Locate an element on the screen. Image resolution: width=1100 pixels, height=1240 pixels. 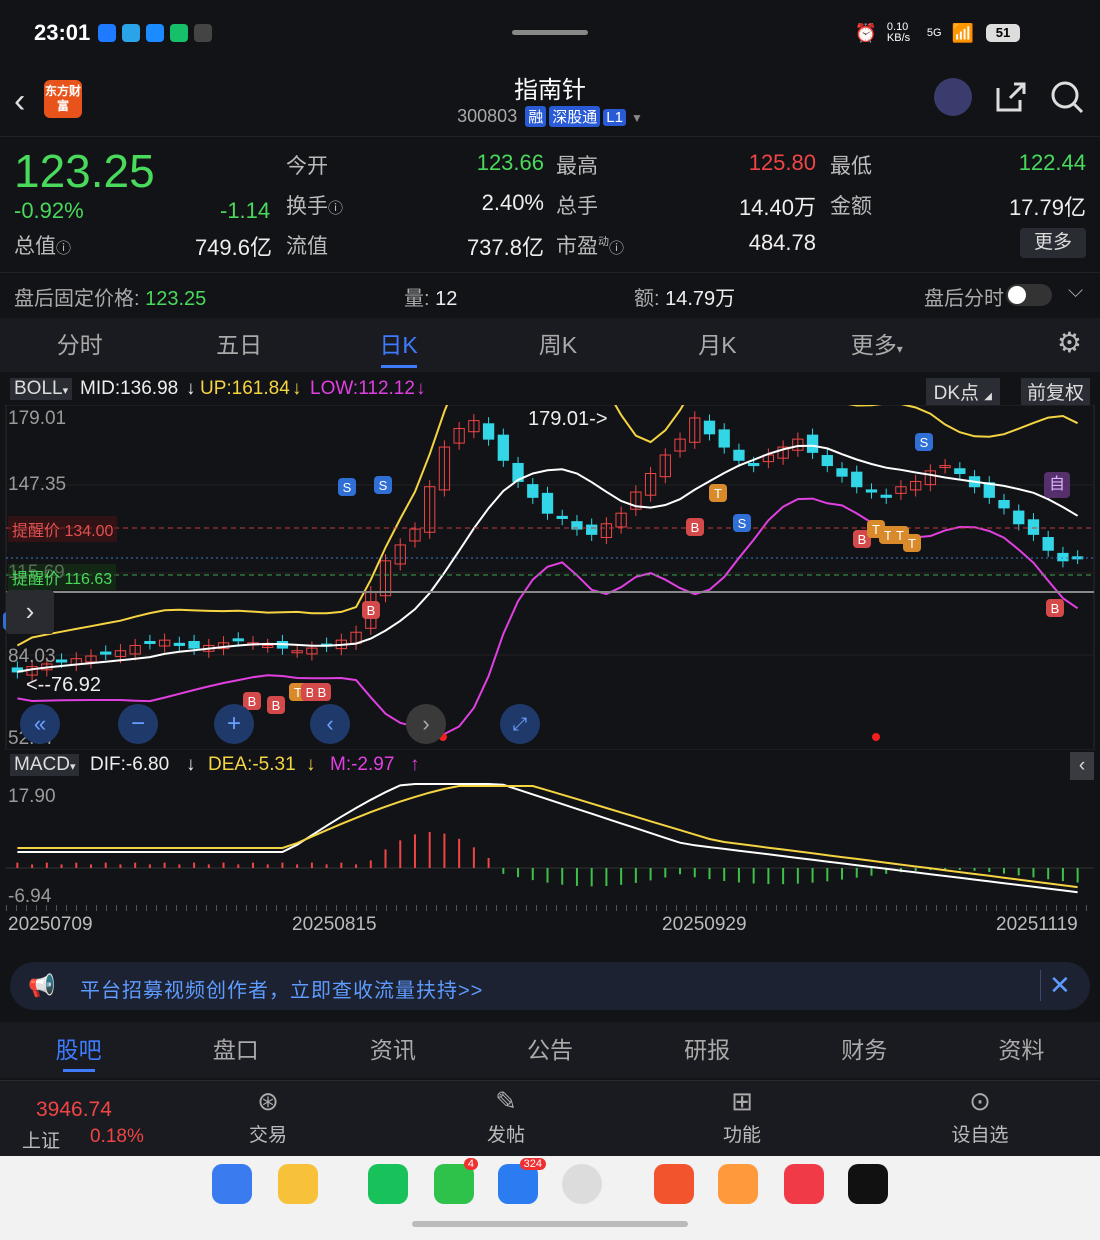
tab-research: 研报 is located at coordinates (707, 1050).